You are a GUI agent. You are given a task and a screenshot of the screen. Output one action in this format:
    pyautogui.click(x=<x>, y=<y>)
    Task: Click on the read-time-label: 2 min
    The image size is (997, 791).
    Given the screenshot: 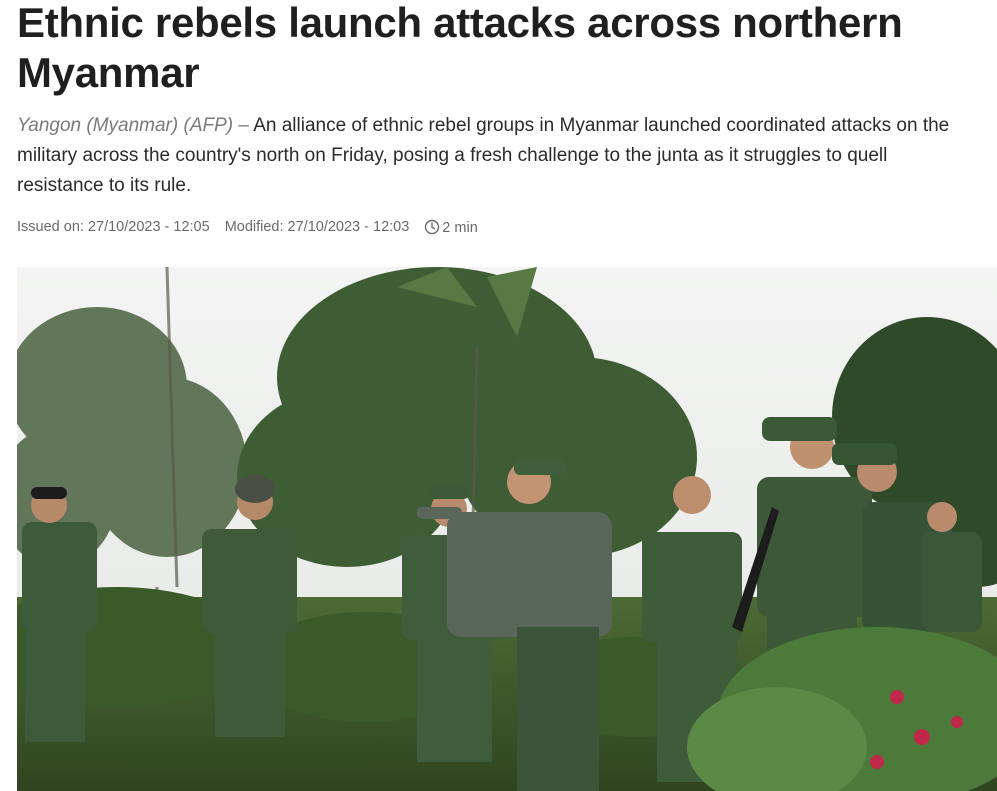 What is the action you would take?
    pyautogui.click(x=460, y=227)
    